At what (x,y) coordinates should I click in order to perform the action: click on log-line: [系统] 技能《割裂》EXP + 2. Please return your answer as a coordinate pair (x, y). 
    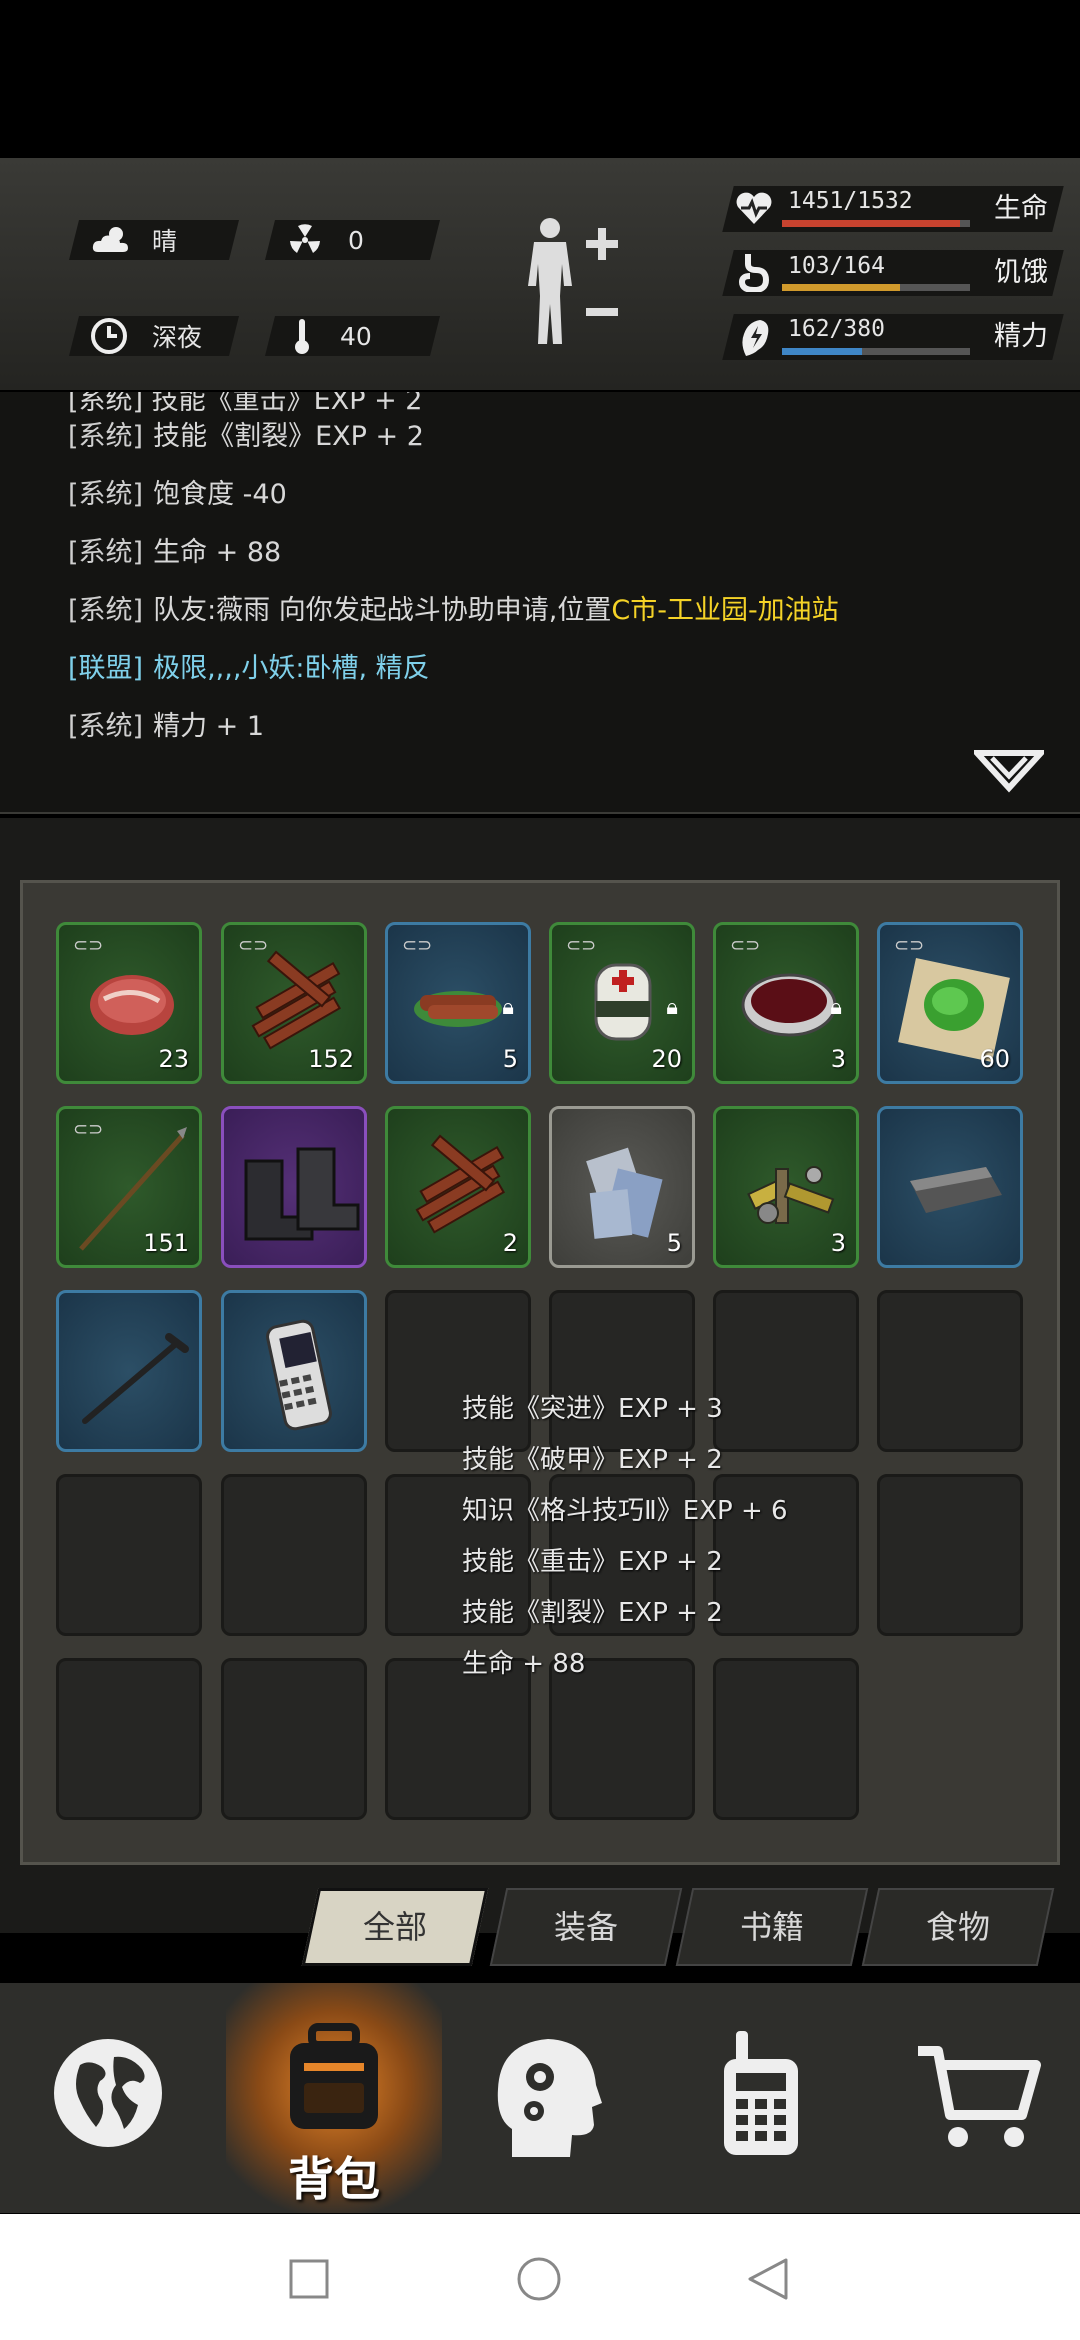
    Looking at the image, I should click on (246, 433).